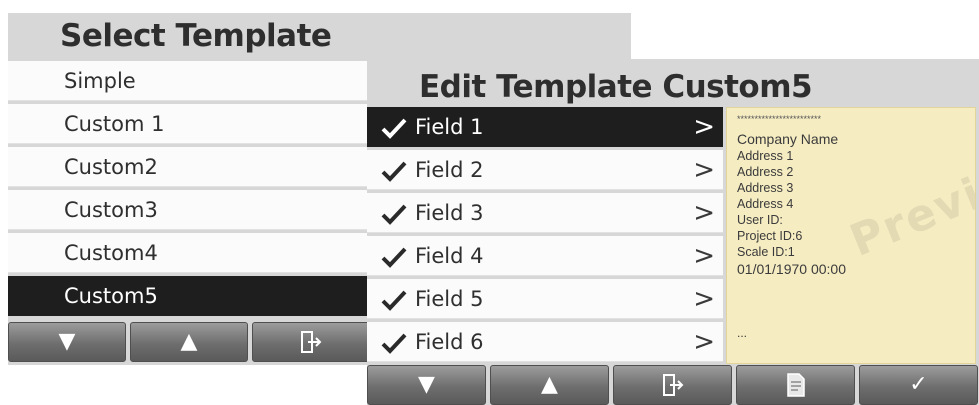  What do you see at coordinates (189, 124) in the screenshot?
I see `template-item-custom1: Custom 1` at bounding box center [189, 124].